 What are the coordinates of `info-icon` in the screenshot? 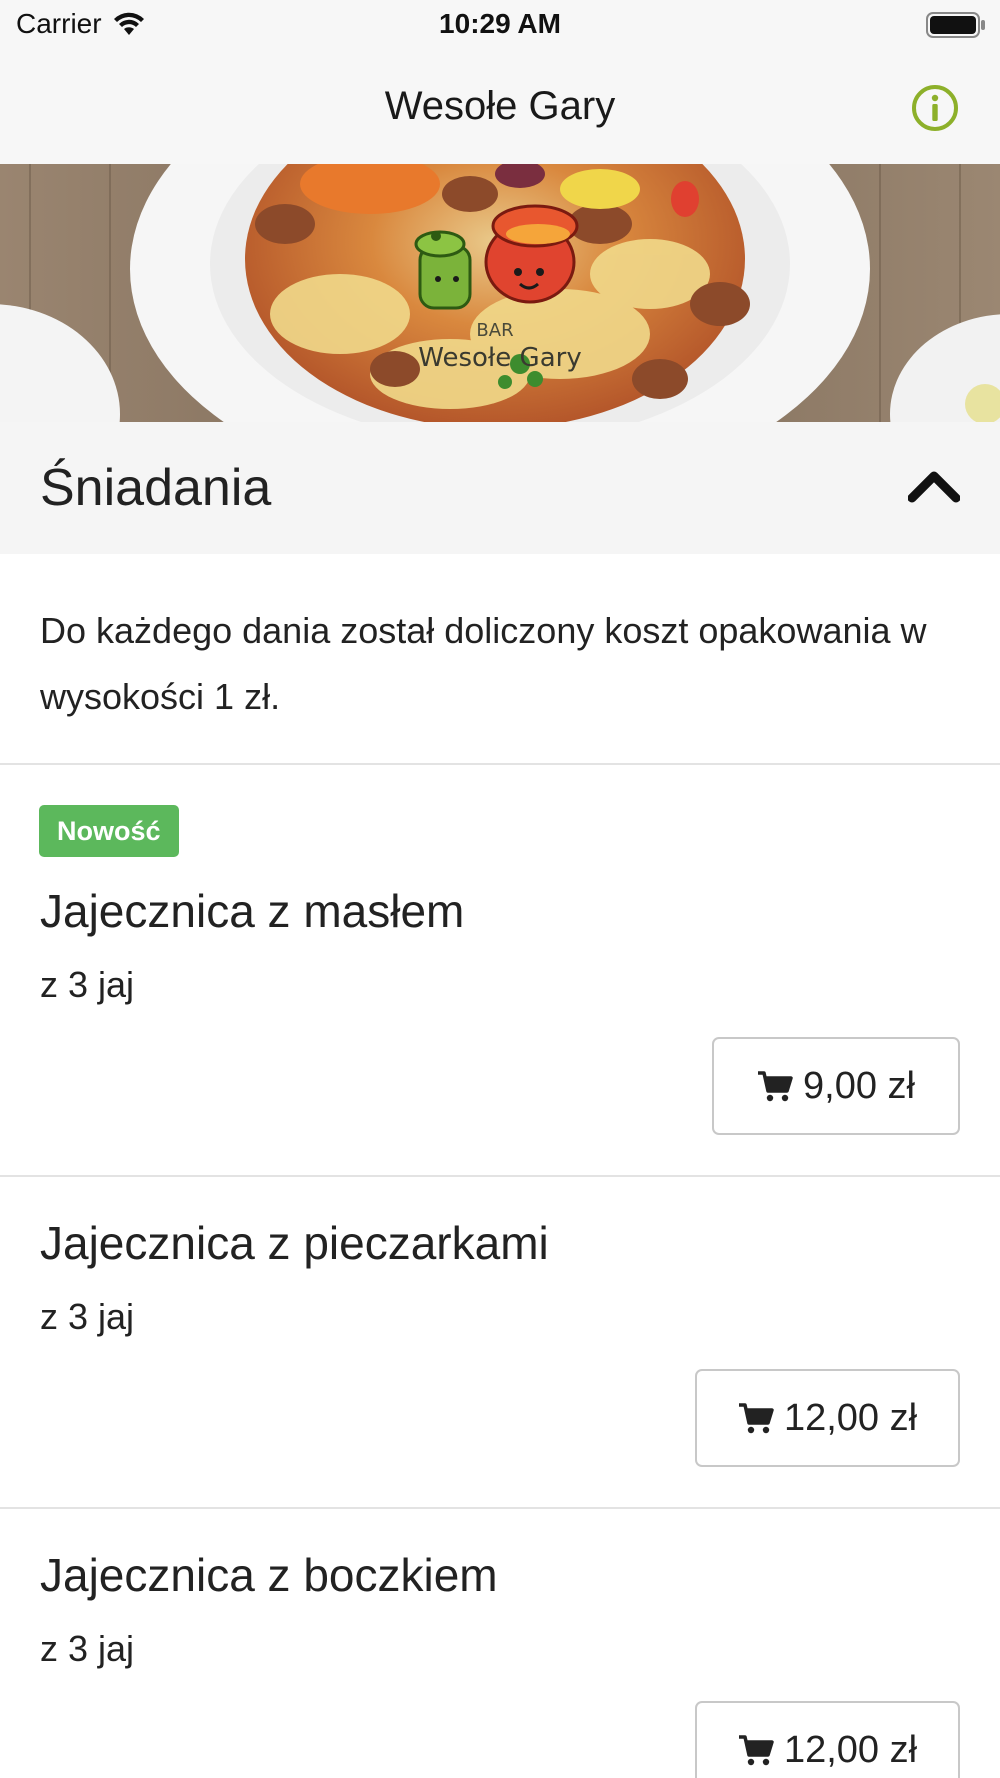 It's located at (935, 108).